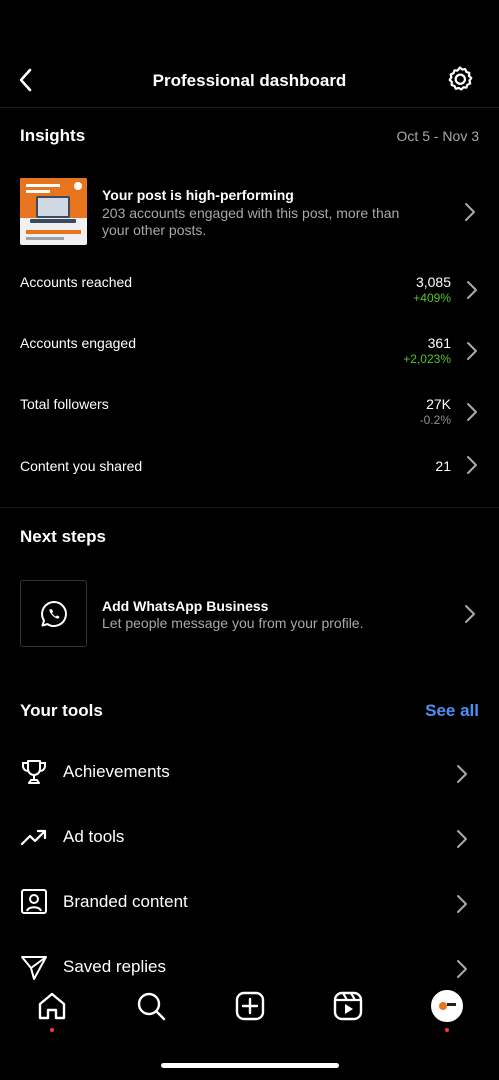 The image size is (499, 1080). What do you see at coordinates (435, 420) in the screenshot?
I see `metric-change: -0.2%` at bounding box center [435, 420].